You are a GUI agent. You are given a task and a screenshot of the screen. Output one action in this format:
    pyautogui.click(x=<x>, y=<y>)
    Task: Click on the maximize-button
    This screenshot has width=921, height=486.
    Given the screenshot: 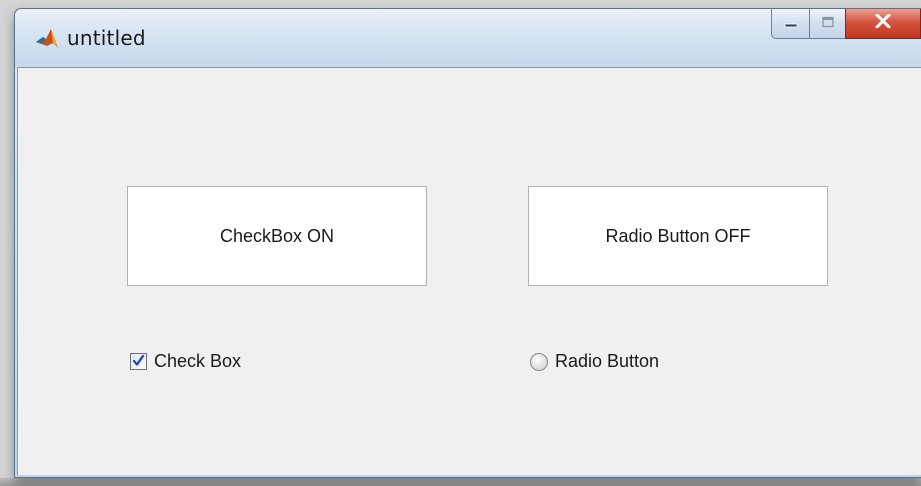 What is the action you would take?
    pyautogui.click(x=827, y=24)
    